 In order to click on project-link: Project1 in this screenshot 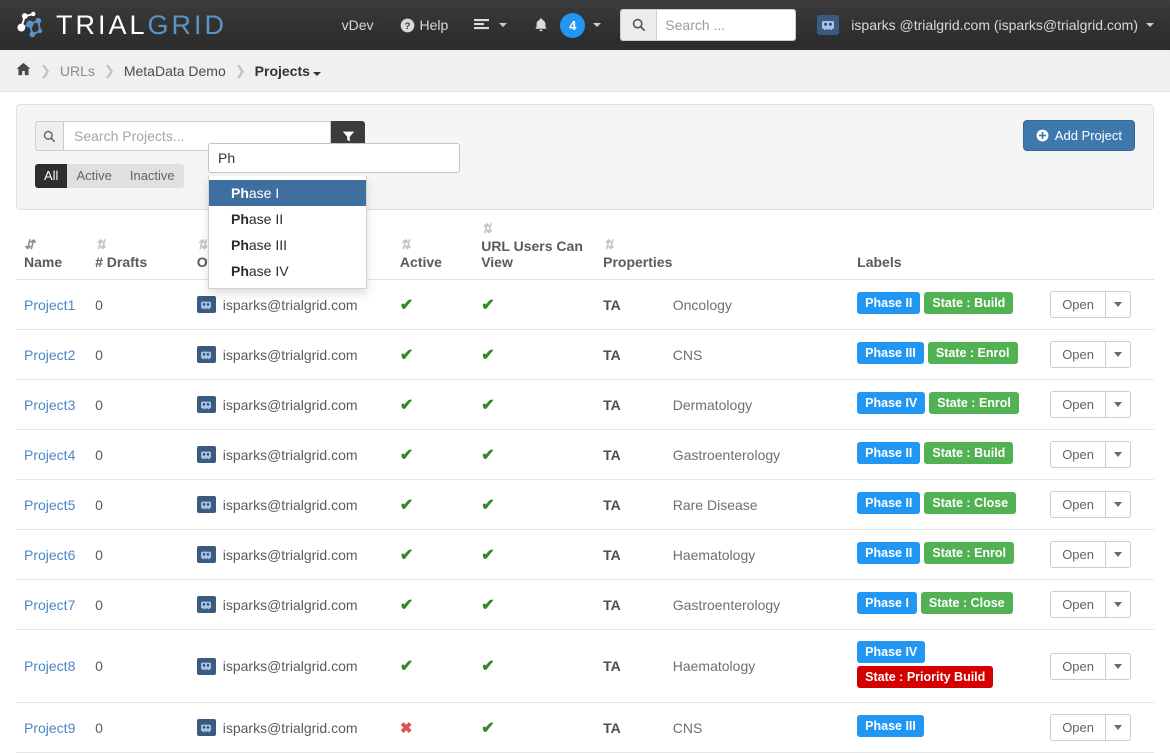, I will do `click(49, 305)`.